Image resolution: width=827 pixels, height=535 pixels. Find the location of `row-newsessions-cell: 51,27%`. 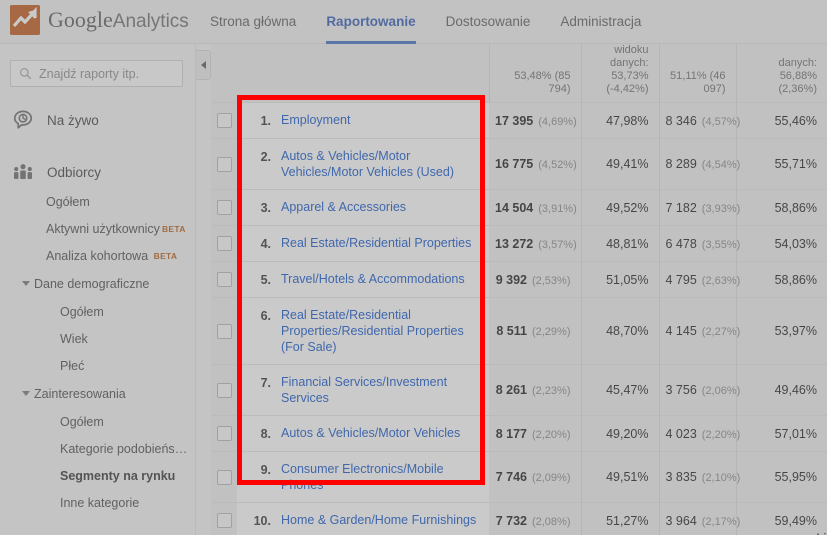

row-newsessions-cell: 51,27% is located at coordinates (620, 518).